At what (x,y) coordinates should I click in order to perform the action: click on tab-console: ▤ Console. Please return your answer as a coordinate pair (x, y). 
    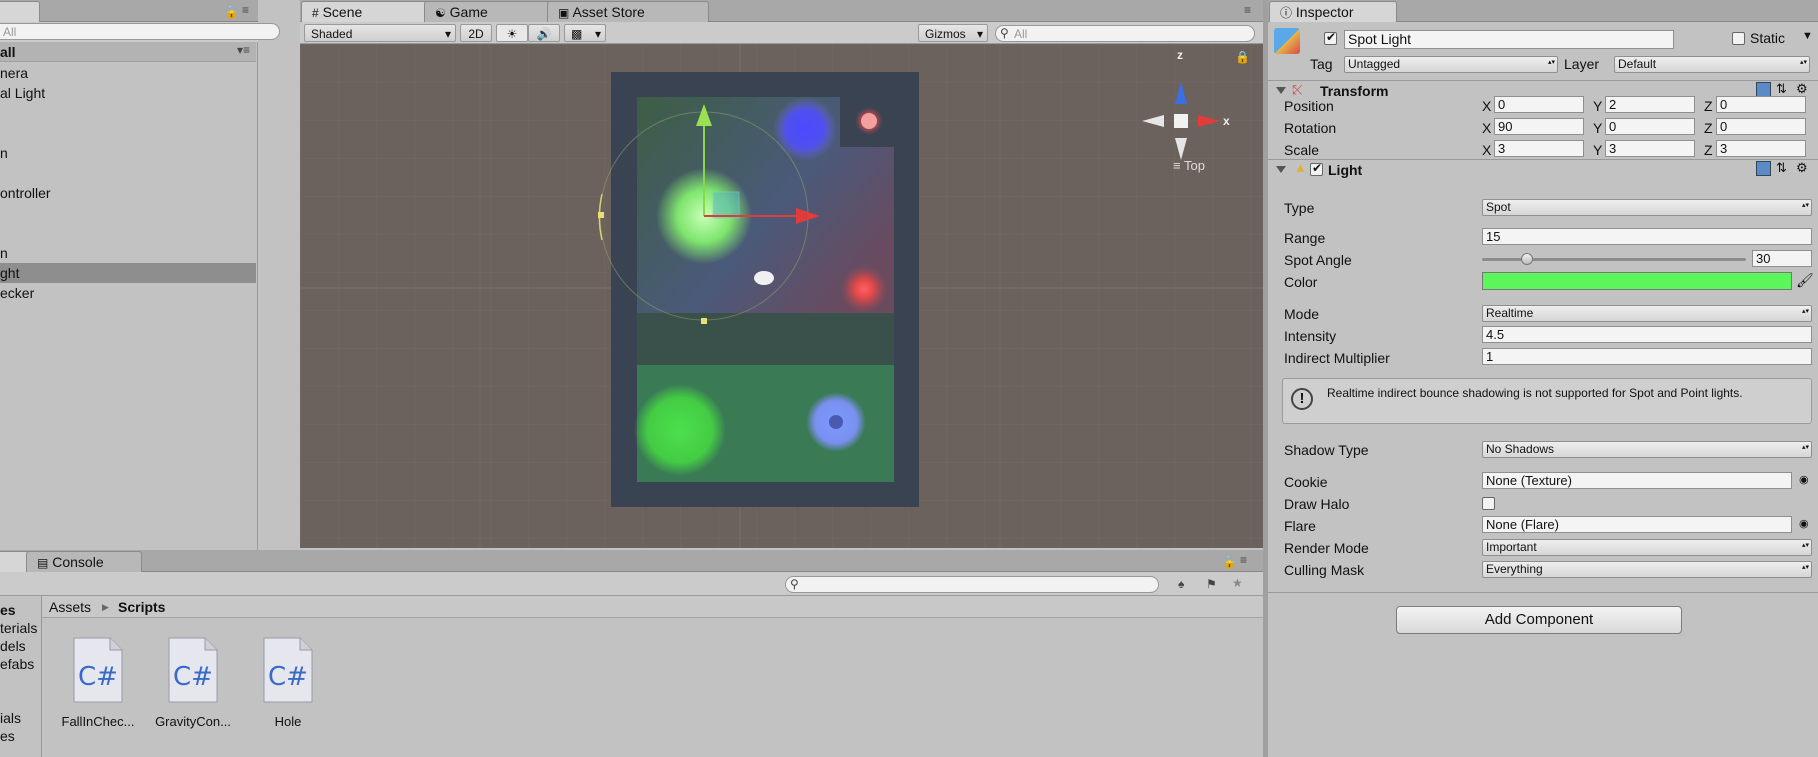
    Looking at the image, I should click on (84, 561).